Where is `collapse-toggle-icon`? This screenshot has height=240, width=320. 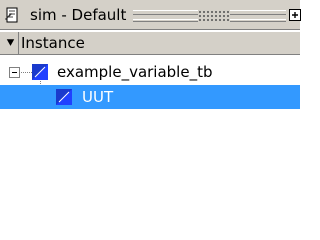 collapse-toggle-icon is located at coordinates (14, 72).